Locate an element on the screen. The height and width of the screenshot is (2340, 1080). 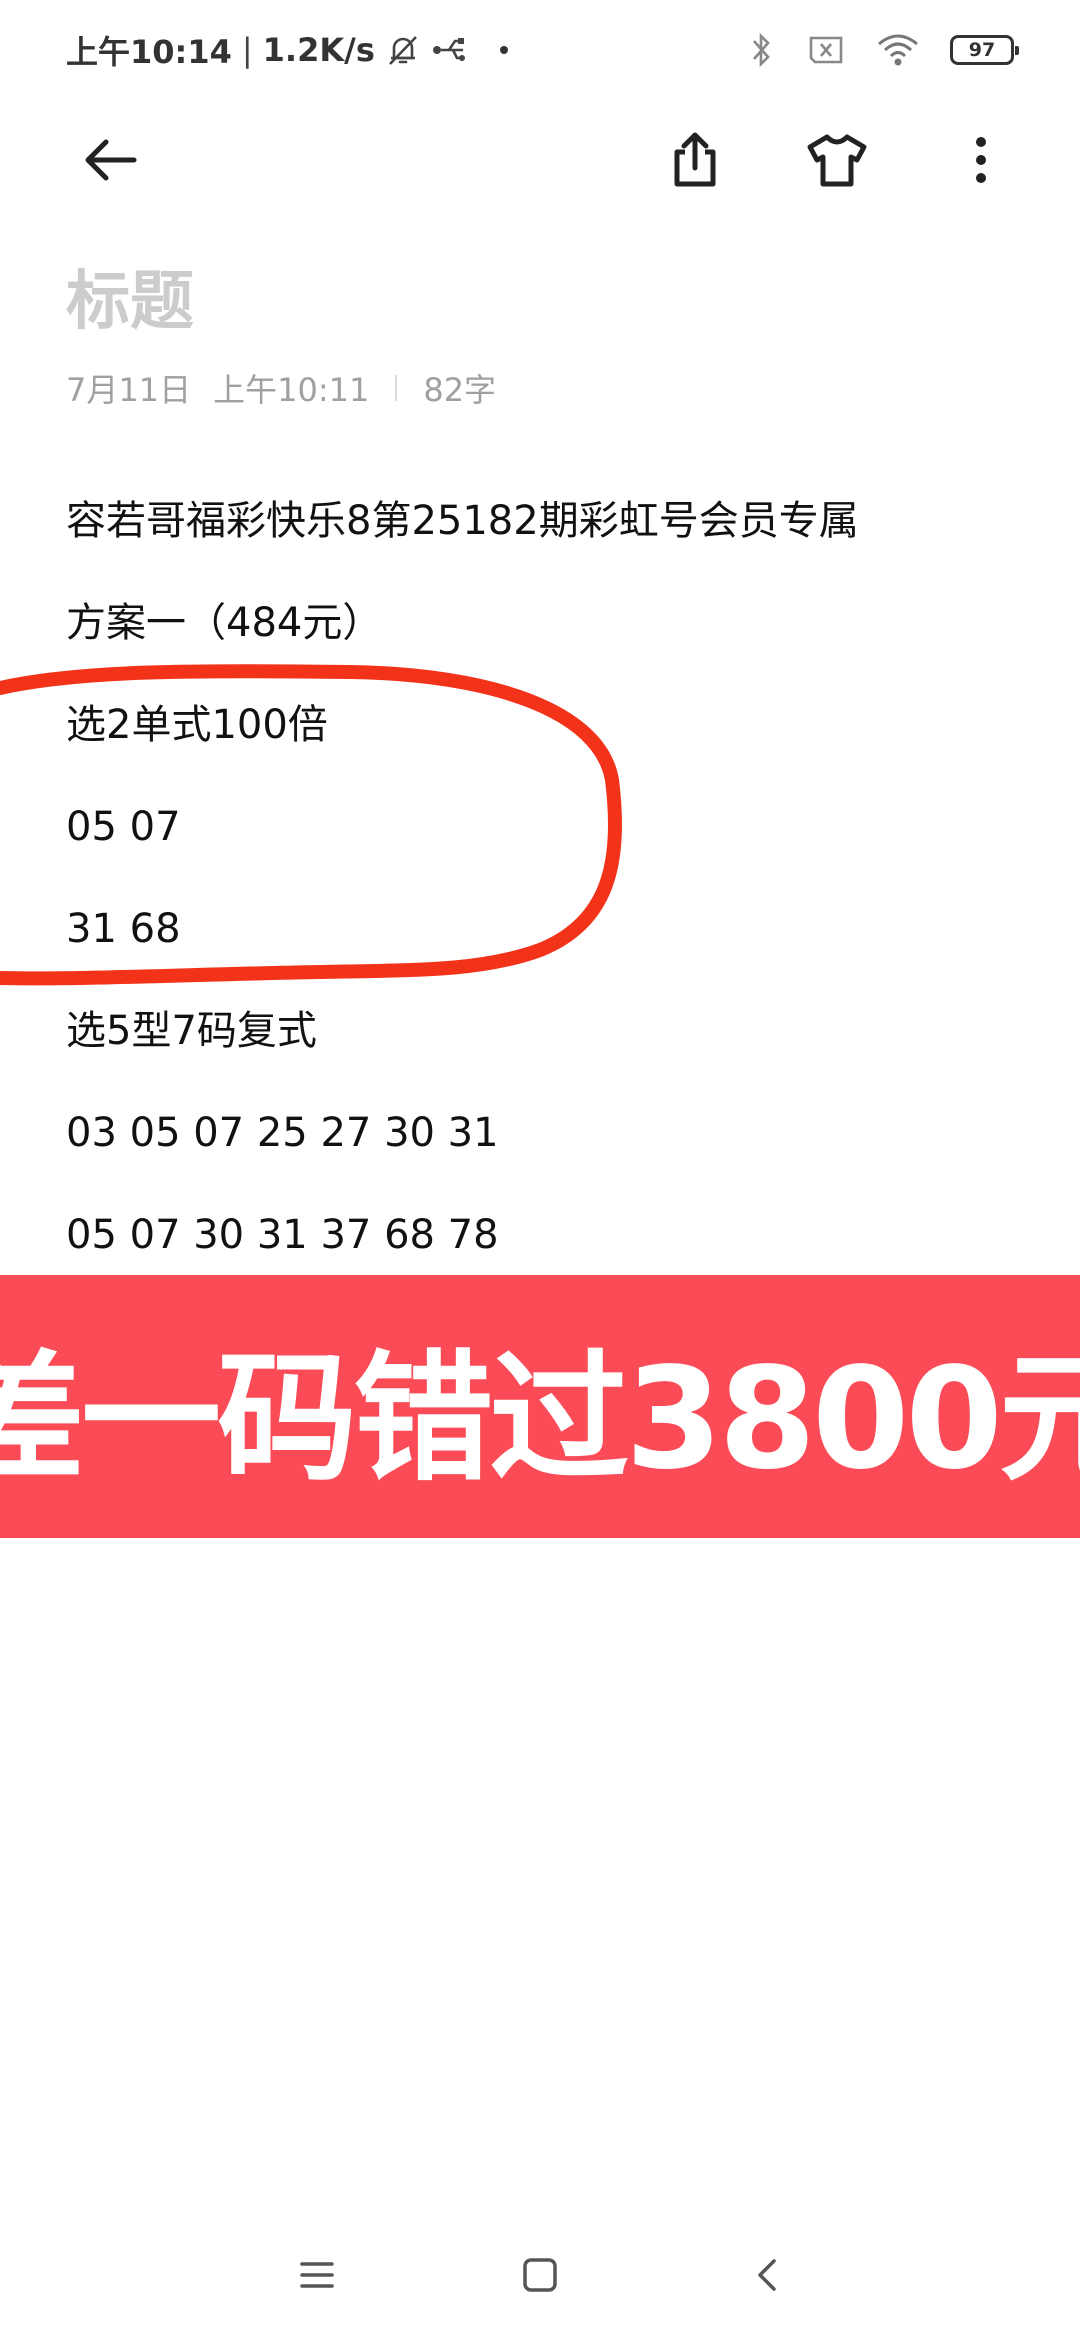
note-date: 7月11日 is located at coordinates (129, 390).